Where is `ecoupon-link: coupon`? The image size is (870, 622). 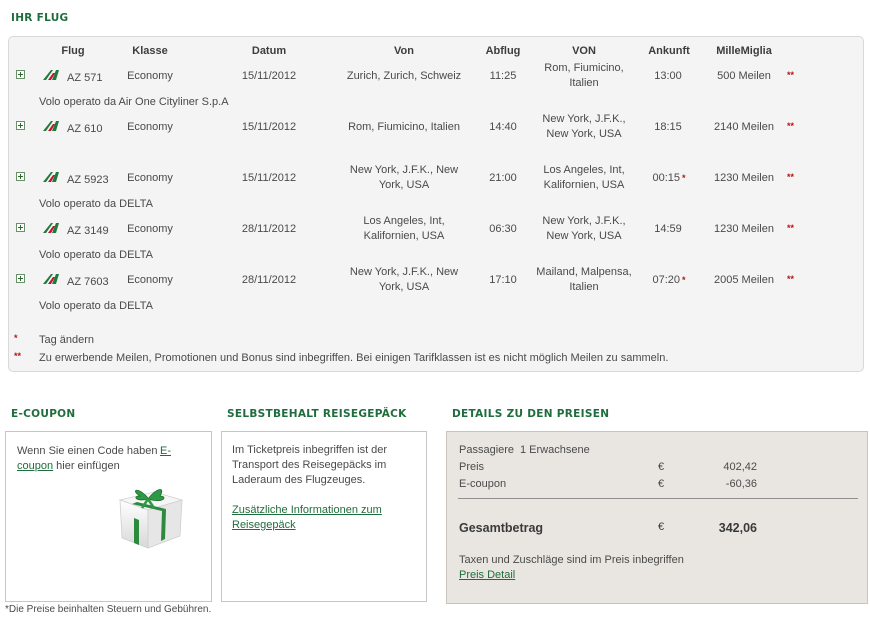 ecoupon-link: coupon is located at coordinates (35, 466).